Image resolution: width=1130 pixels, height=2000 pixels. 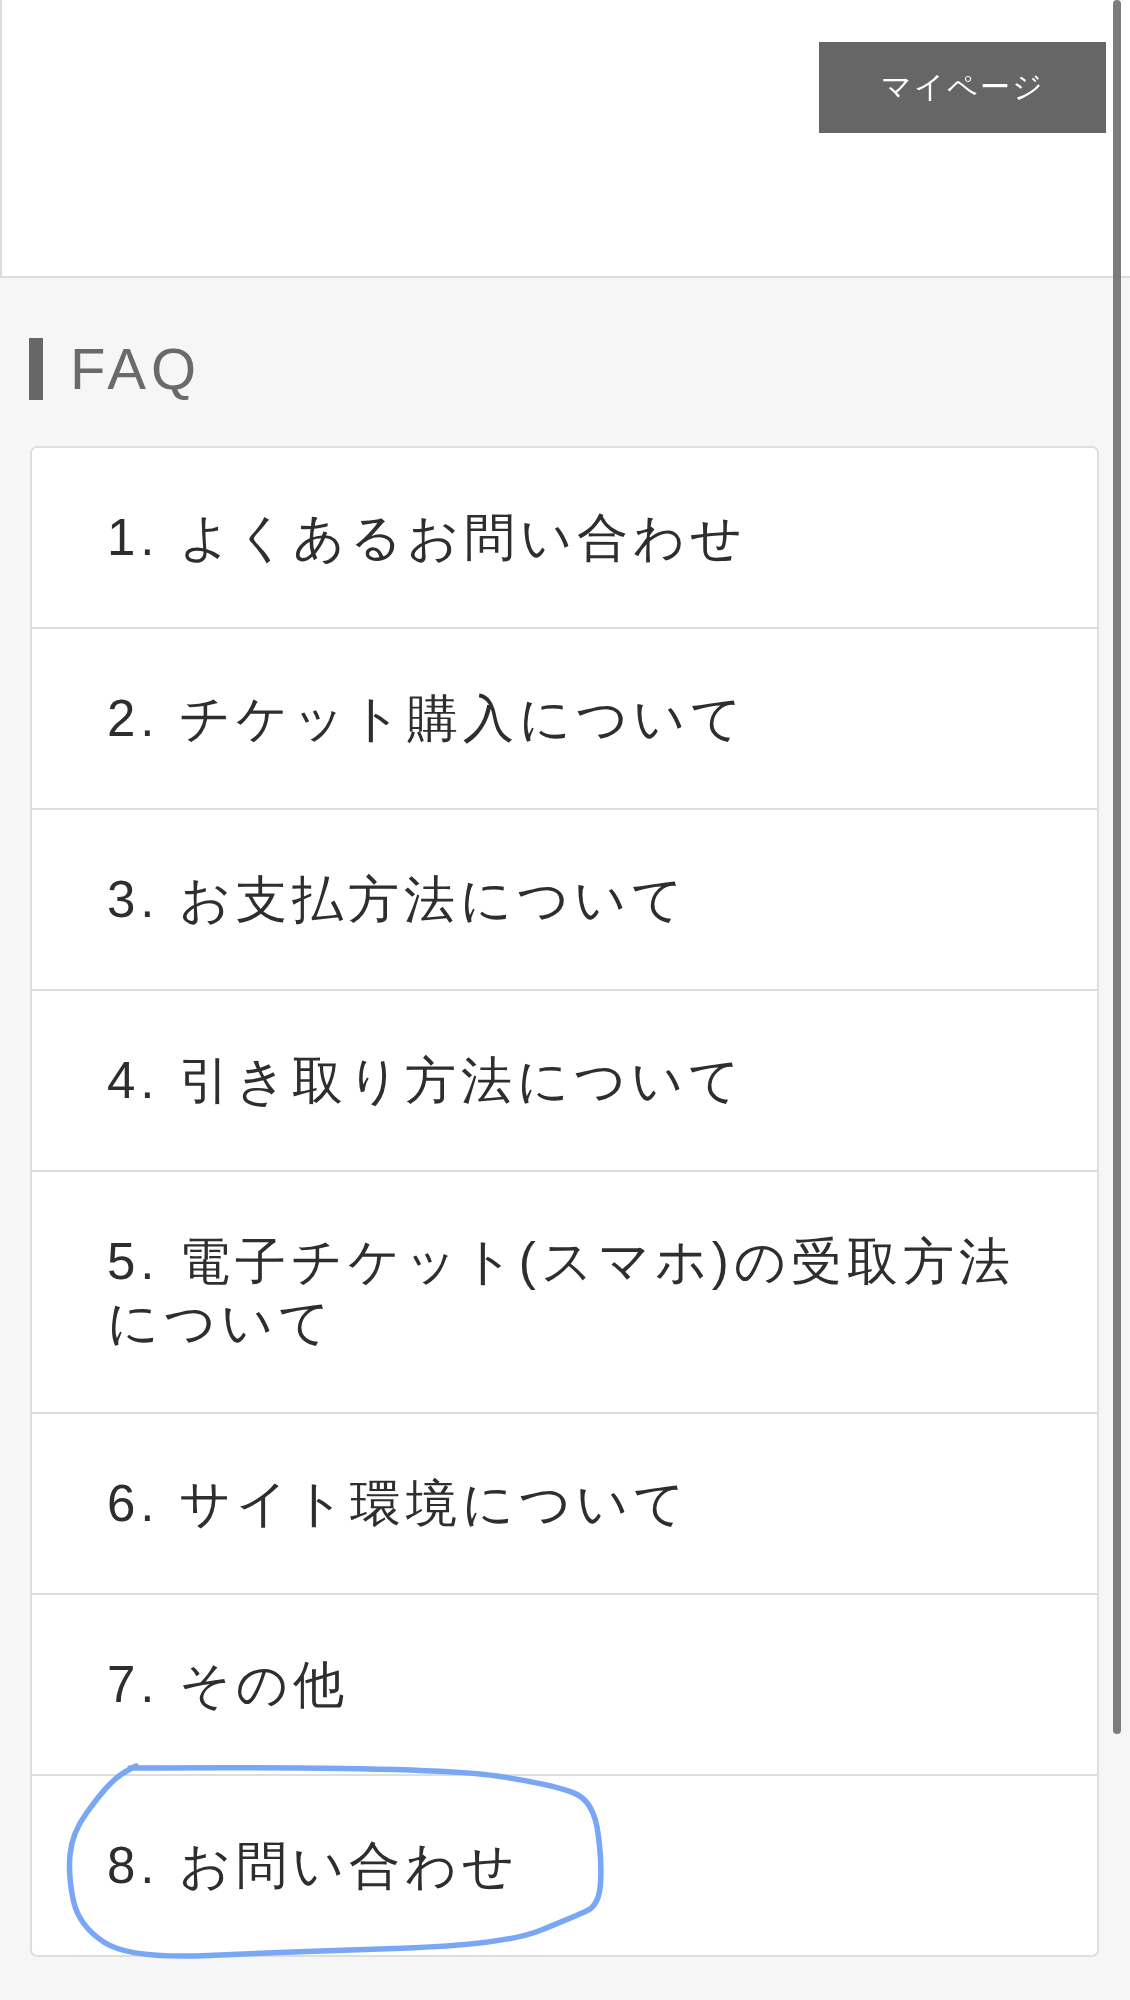 I want to click on scrollbar-thumb, so click(x=1117, y=867).